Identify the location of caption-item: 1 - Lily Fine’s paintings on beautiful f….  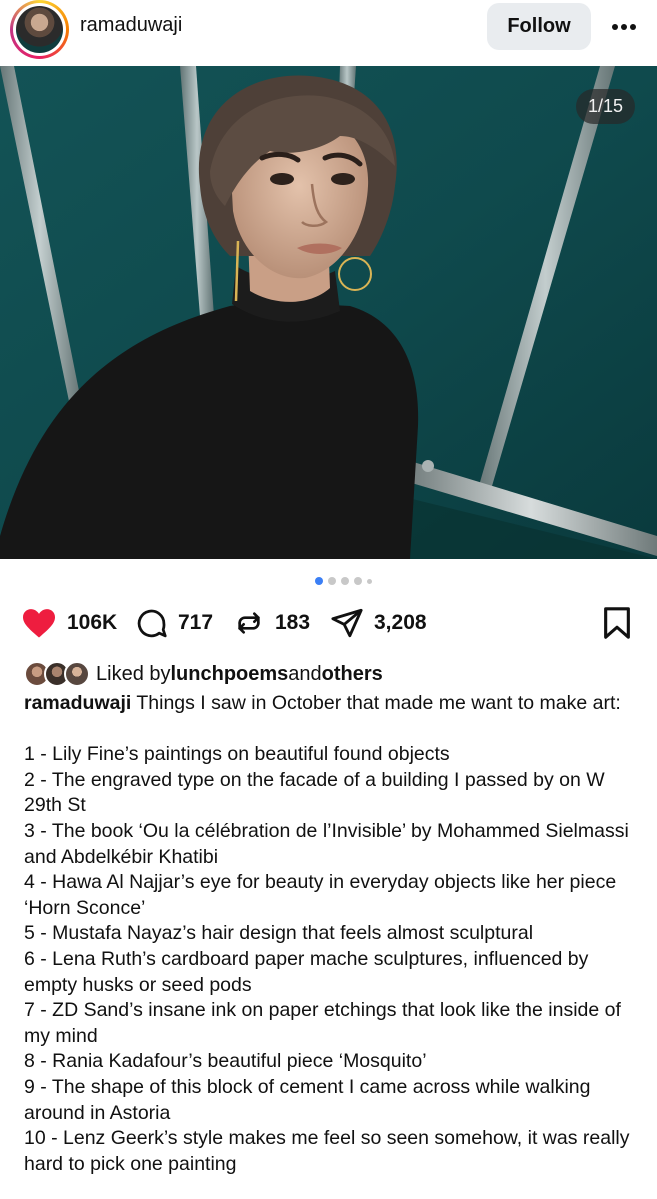
(237, 754).